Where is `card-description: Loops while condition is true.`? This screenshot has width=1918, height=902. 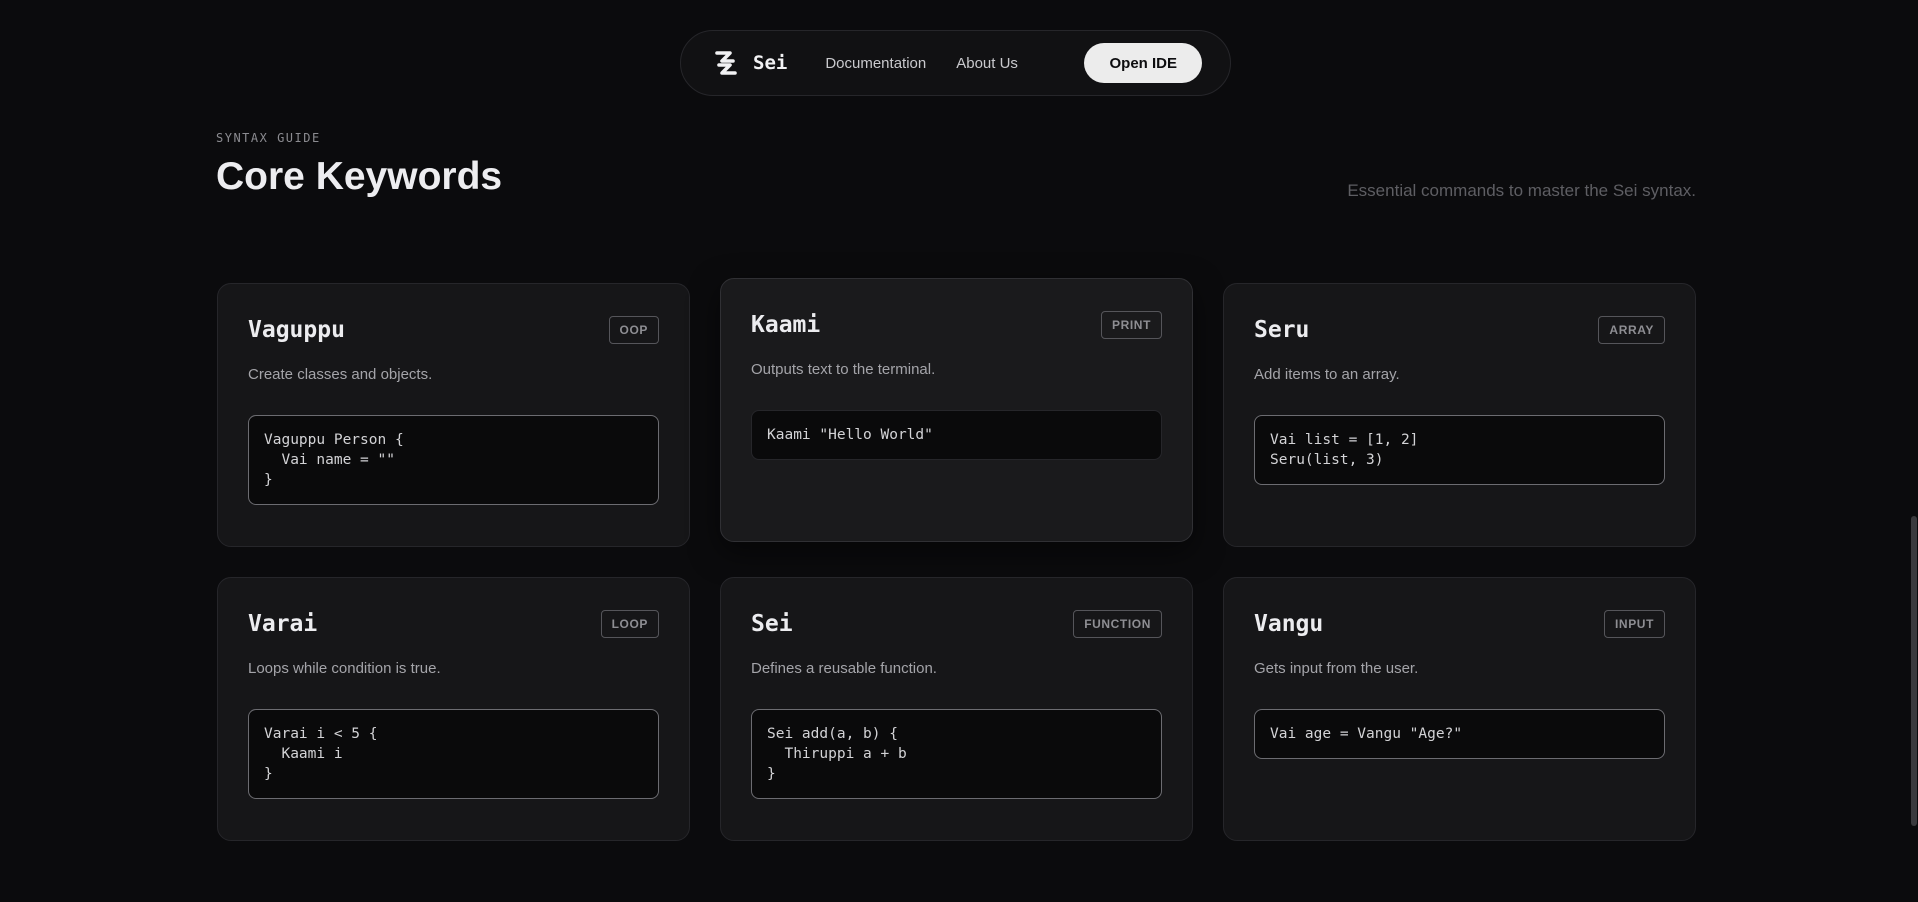
card-description: Loops while condition is true. is located at coordinates (344, 668).